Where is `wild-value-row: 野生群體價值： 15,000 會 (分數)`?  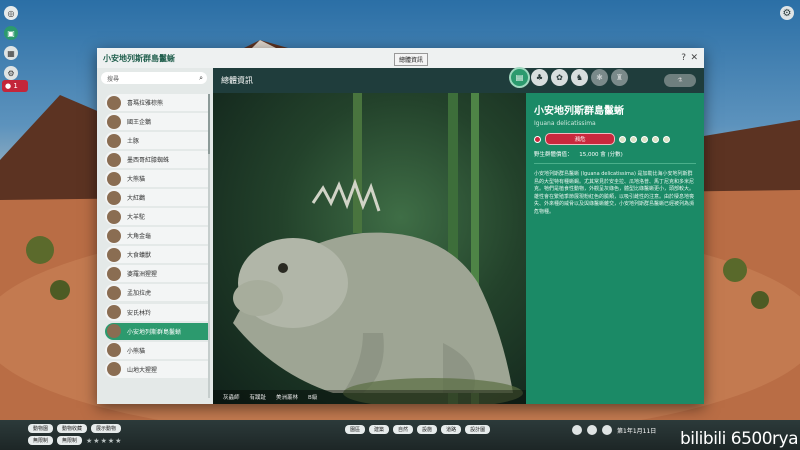 wild-value-row: 野生群體價值： 15,000 會 (分數) is located at coordinates (581, 154).